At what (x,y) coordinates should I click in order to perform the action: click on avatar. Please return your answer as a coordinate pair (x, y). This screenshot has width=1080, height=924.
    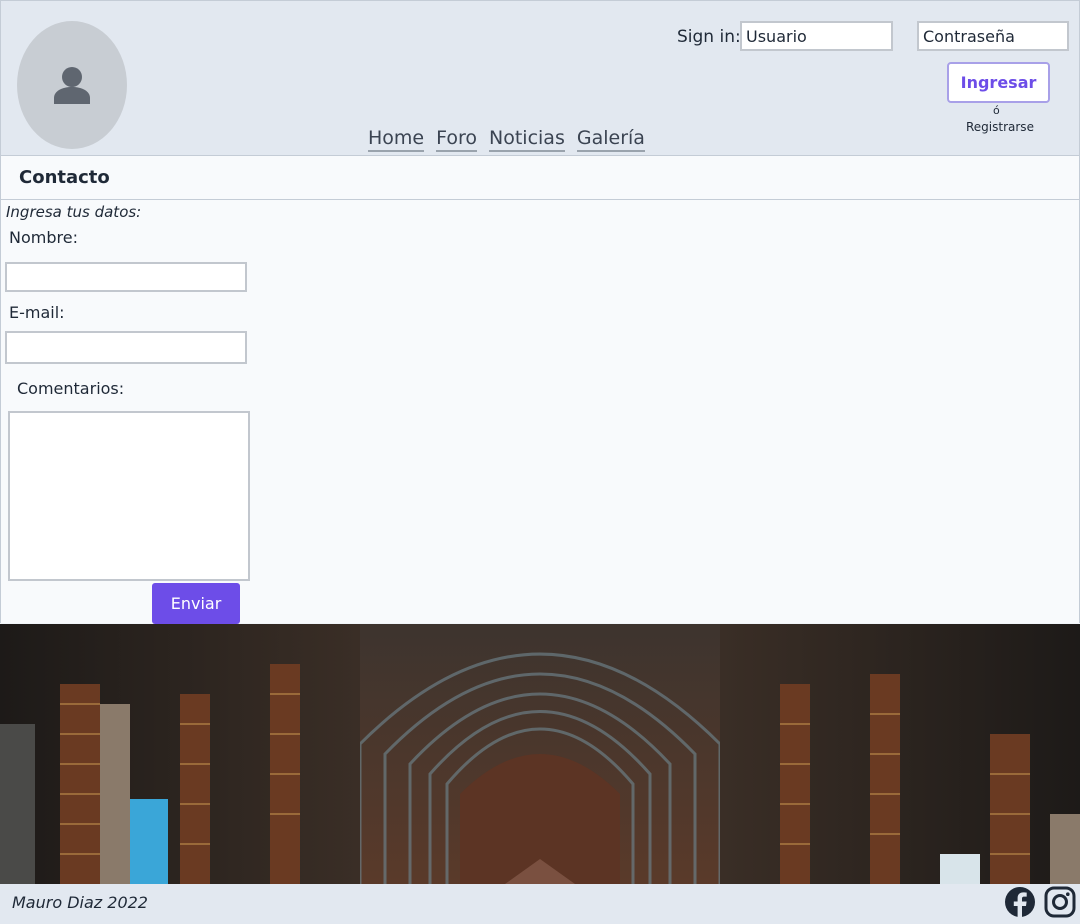
    Looking at the image, I should click on (72, 85).